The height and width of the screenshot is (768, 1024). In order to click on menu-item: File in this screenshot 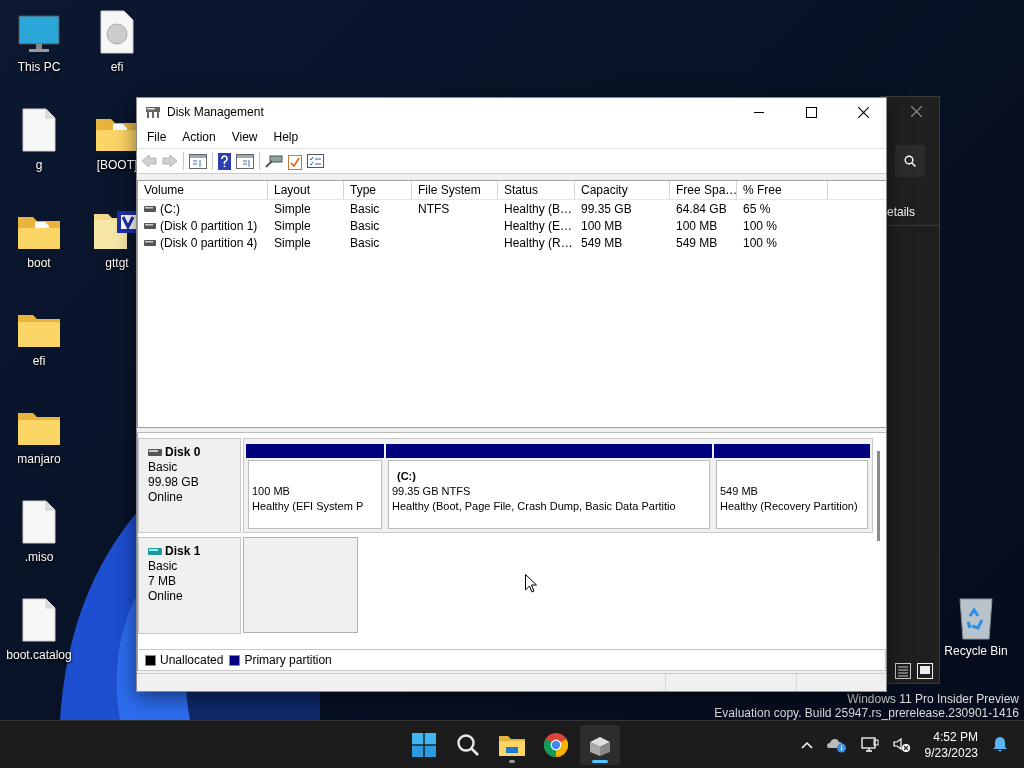, I will do `click(157, 137)`.